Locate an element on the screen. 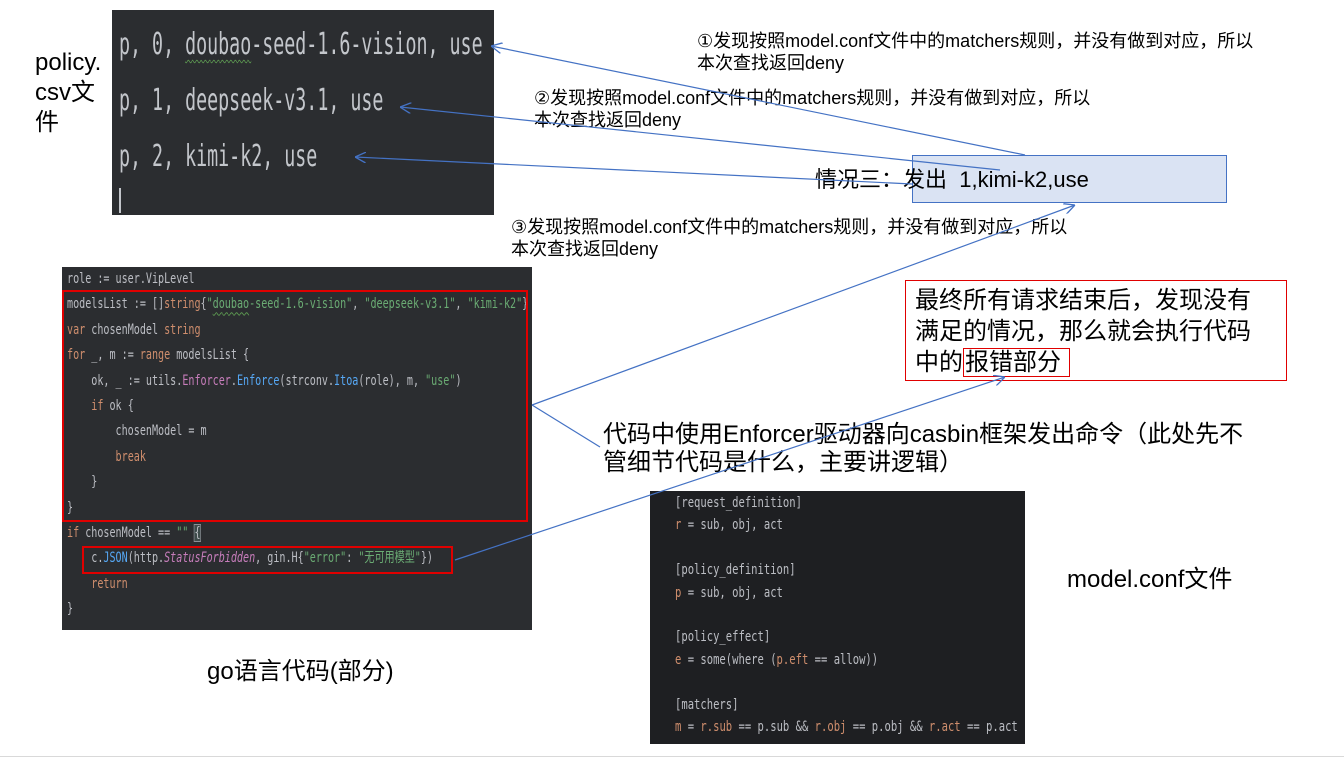 The image size is (1344, 758). code-line: e = some(where (p.eft == allow)) is located at coordinates (807, 660).